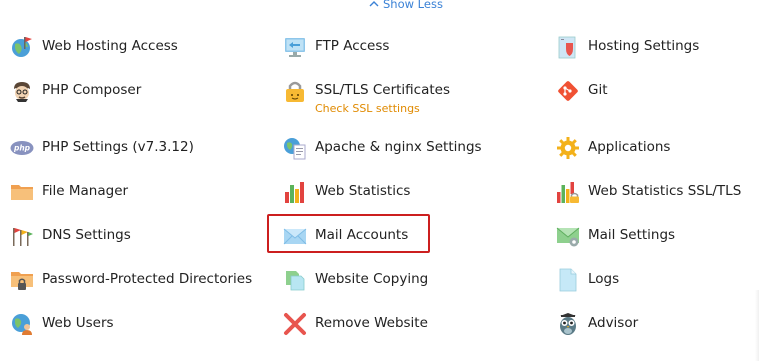 The height and width of the screenshot is (361, 759). I want to click on advisor-item: Advisor, so click(597, 324).